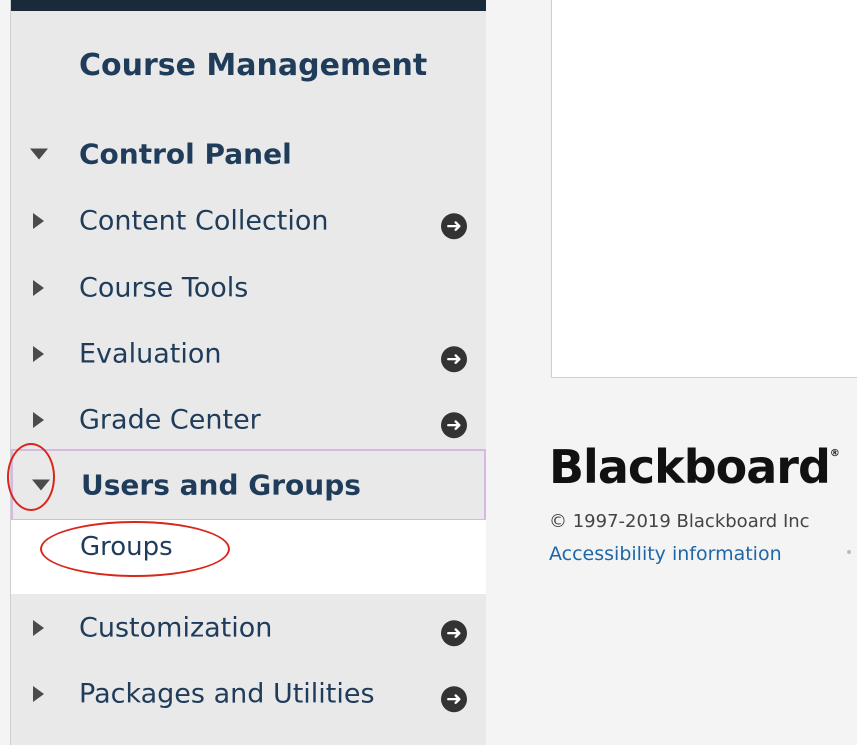 The width and height of the screenshot is (857, 745). I want to click on brand-text: Blackboard, so click(690, 467).